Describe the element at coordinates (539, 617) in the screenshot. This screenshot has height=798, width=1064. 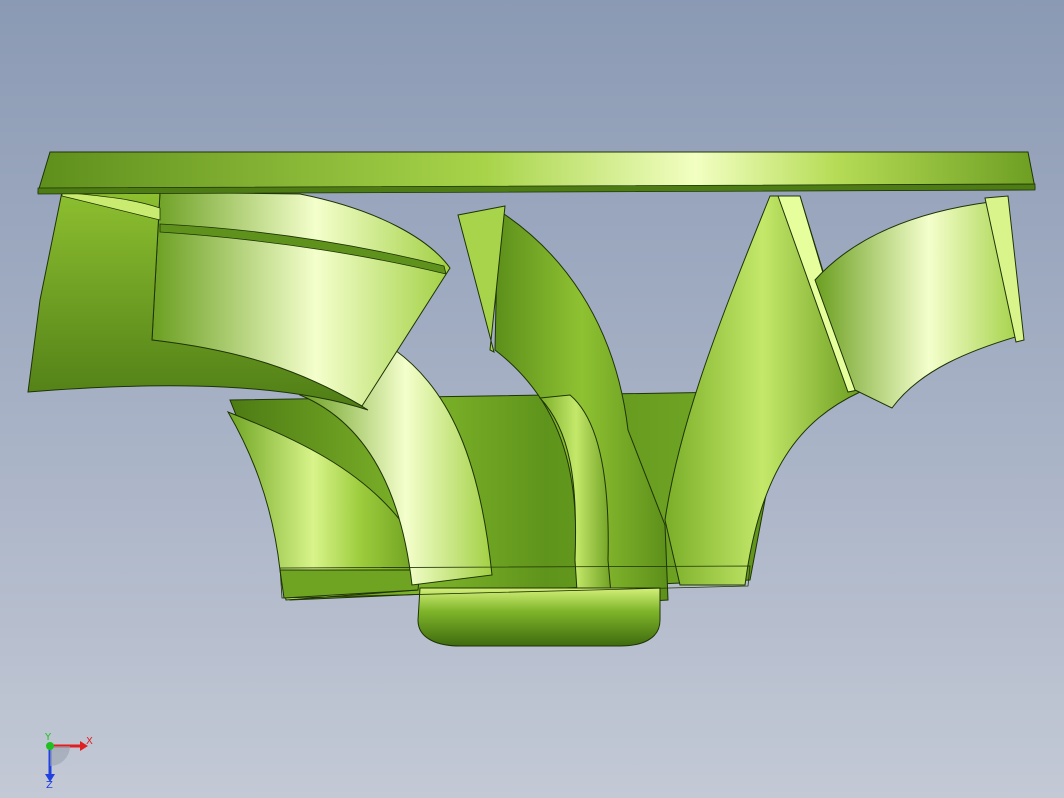
I see `nose-cap` at that location.